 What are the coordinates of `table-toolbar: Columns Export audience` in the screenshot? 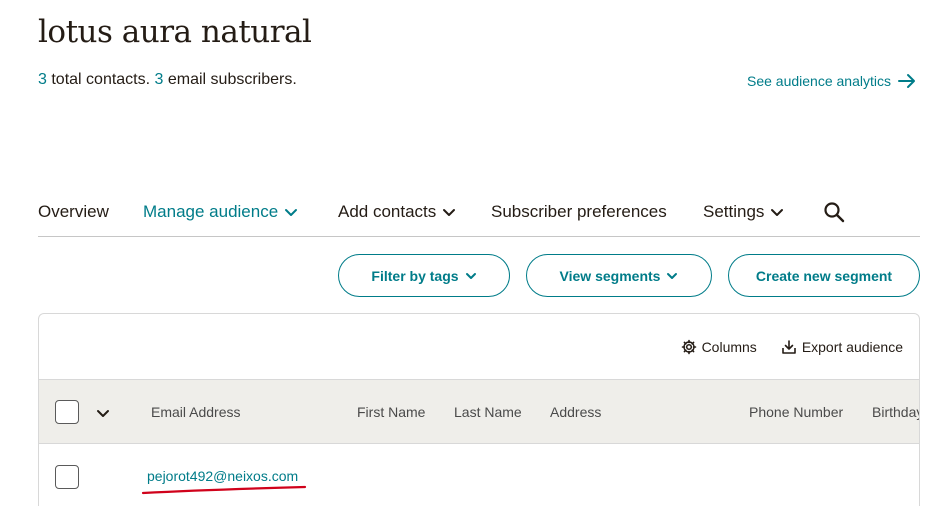 It's located at (792, 347).